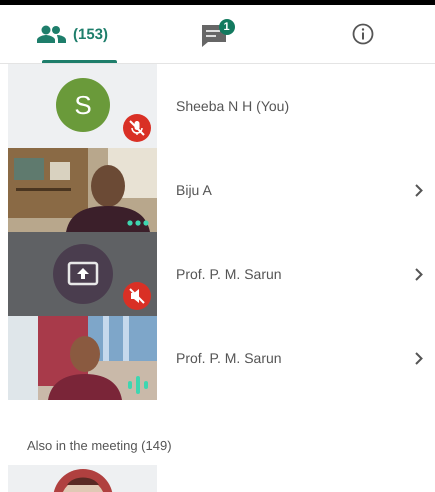 The height and width of the screenshot is (492, 435). What do you see at coordinates (363, 34) in the screenshot?
I see `info-icon` at bounding box center [363, 34].